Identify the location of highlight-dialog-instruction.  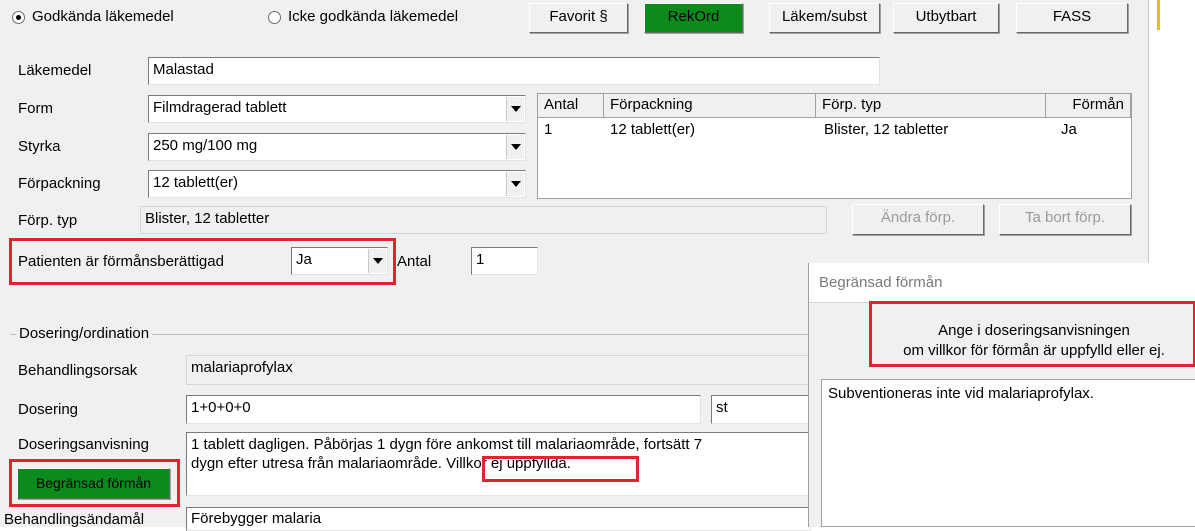
(1032, 334).